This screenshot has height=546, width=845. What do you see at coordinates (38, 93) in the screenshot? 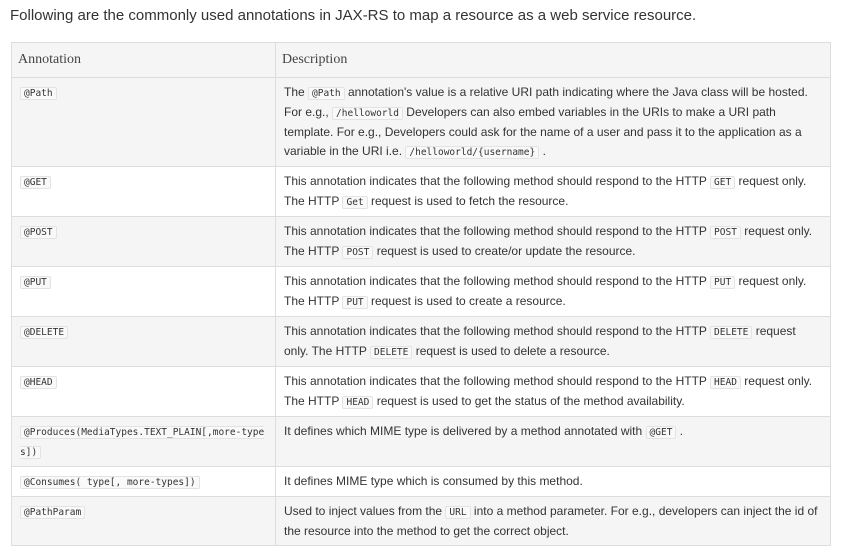
I see `annotation-code: @Path` at bounding box center [38, 93].